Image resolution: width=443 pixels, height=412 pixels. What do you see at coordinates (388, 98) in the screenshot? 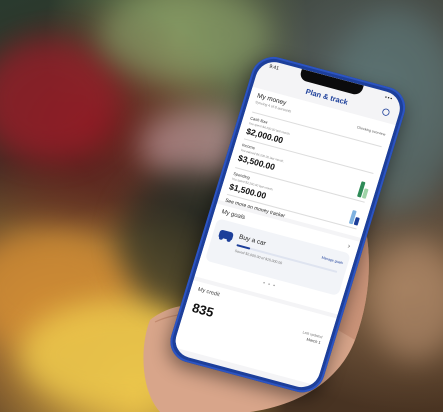
I see `signal-icon: ▪▪▪` at bounding box center [388, 98].